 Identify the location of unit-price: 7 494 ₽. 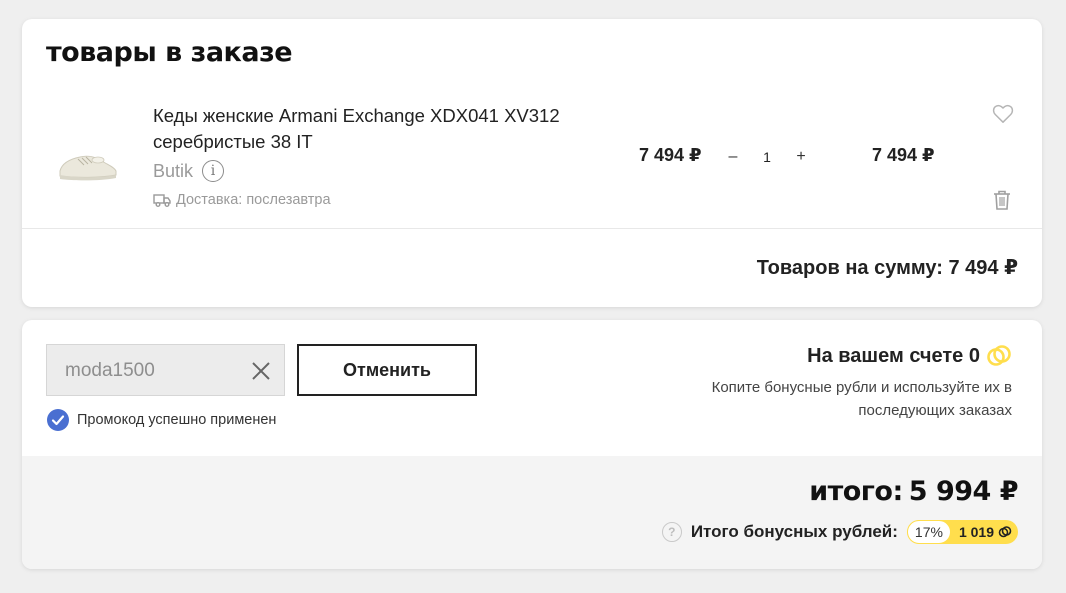
(670, 155).